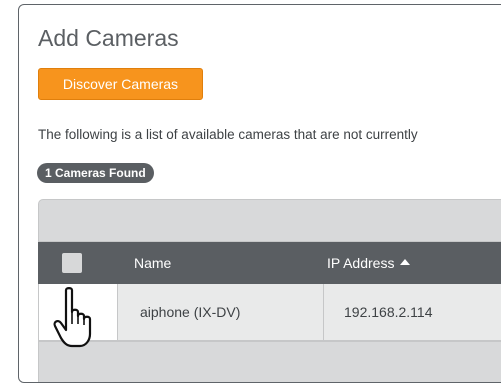 This screenshot has height=386, width=501. What do you see at coordinates (221, 312) in the screenshot?
I see `camera-name-cell: aiphone (IX-DV)` at bounding box center [221, 312].